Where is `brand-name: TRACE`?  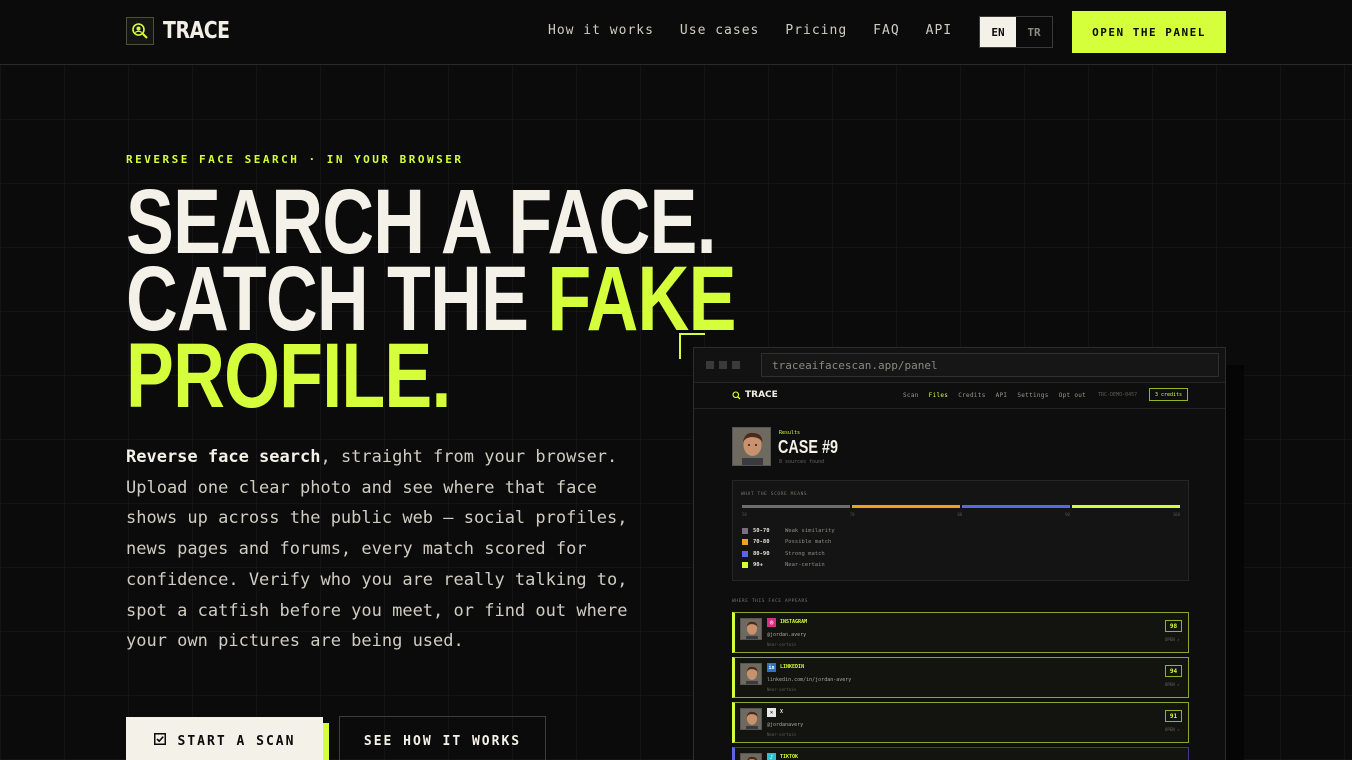 brand-name: TRACE is located at coordinates (196, 31).